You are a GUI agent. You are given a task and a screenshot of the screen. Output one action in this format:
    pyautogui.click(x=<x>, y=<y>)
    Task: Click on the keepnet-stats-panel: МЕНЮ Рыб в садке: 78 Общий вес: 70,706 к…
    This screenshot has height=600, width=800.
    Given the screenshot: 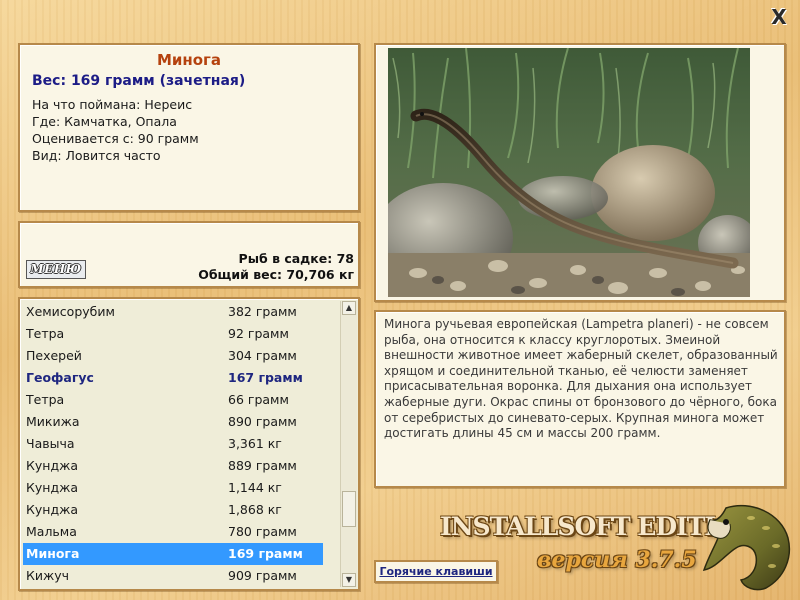 What is the action you would take?
    pyautogui.click(x=189, y=254)
    